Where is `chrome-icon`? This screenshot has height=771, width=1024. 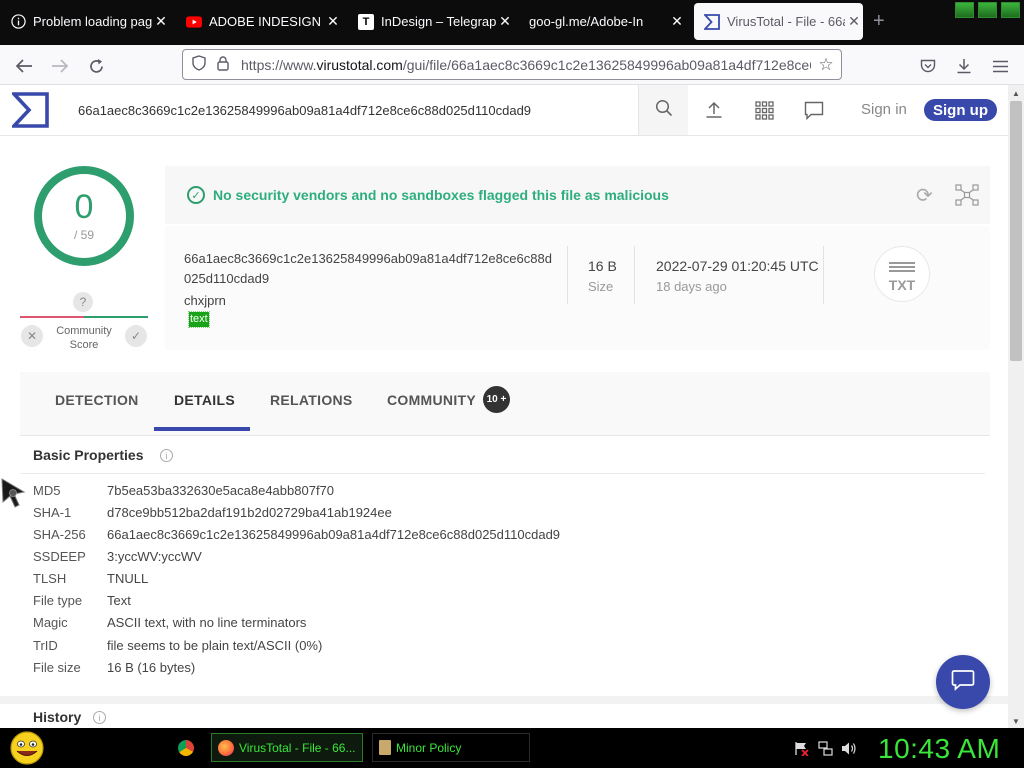
chrome-icon is located at coordinates (186, 747).